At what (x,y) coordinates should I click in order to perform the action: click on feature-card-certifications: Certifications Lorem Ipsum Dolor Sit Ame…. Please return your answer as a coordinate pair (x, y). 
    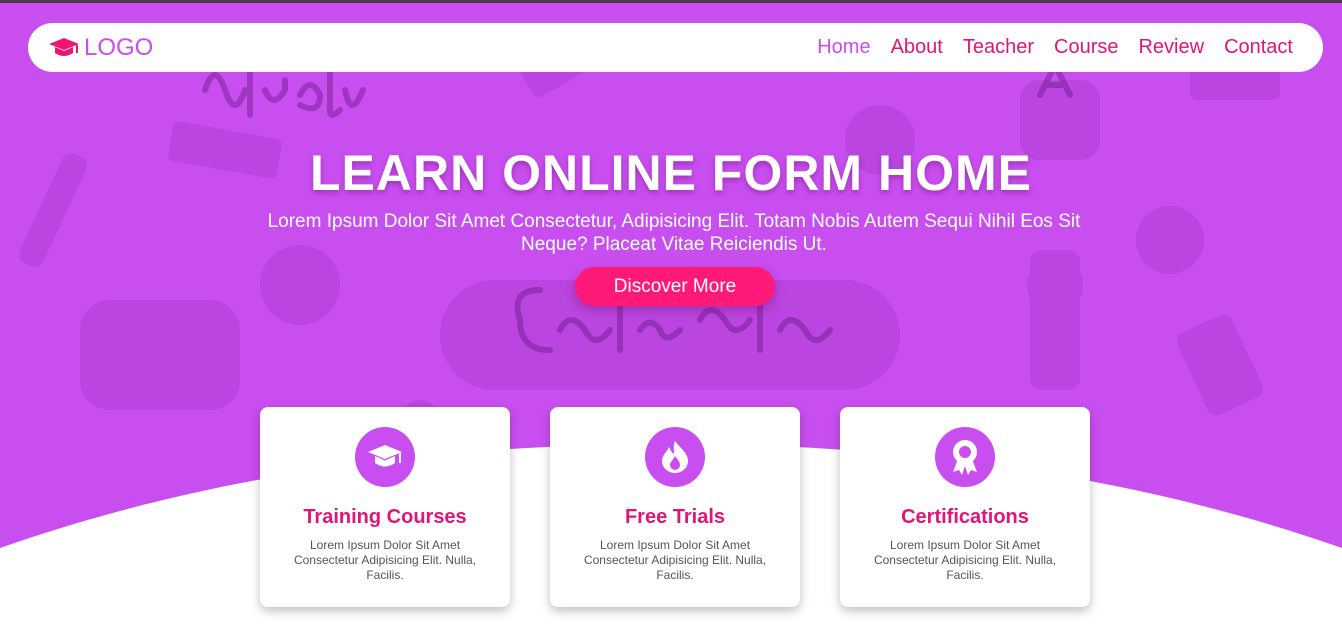
    Looking at the image, I should click on (965, 507).